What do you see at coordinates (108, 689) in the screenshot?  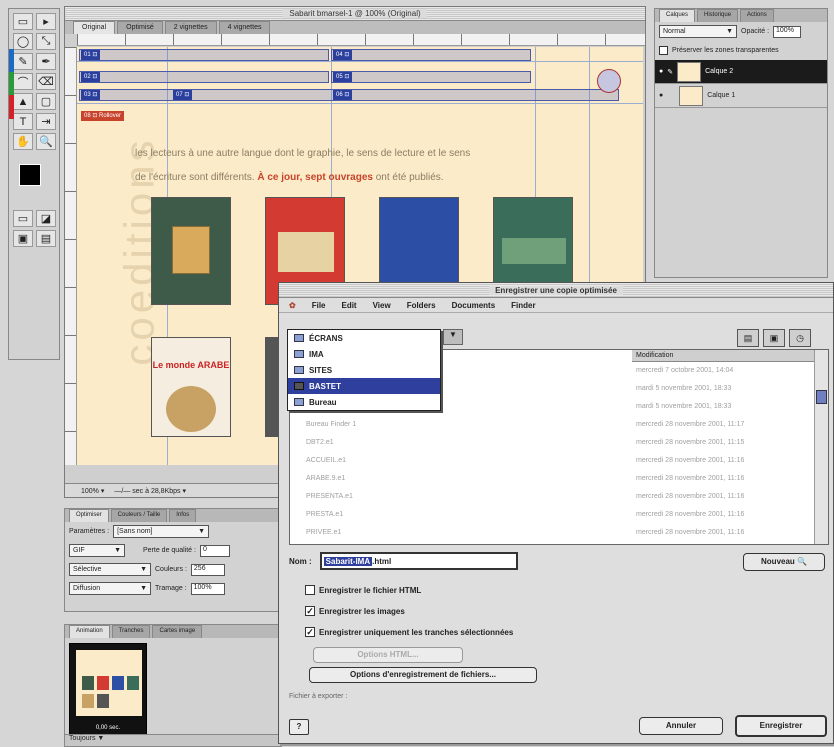 I see `animation-frame: 0,00 sec.` at bounding box center [108, 689].